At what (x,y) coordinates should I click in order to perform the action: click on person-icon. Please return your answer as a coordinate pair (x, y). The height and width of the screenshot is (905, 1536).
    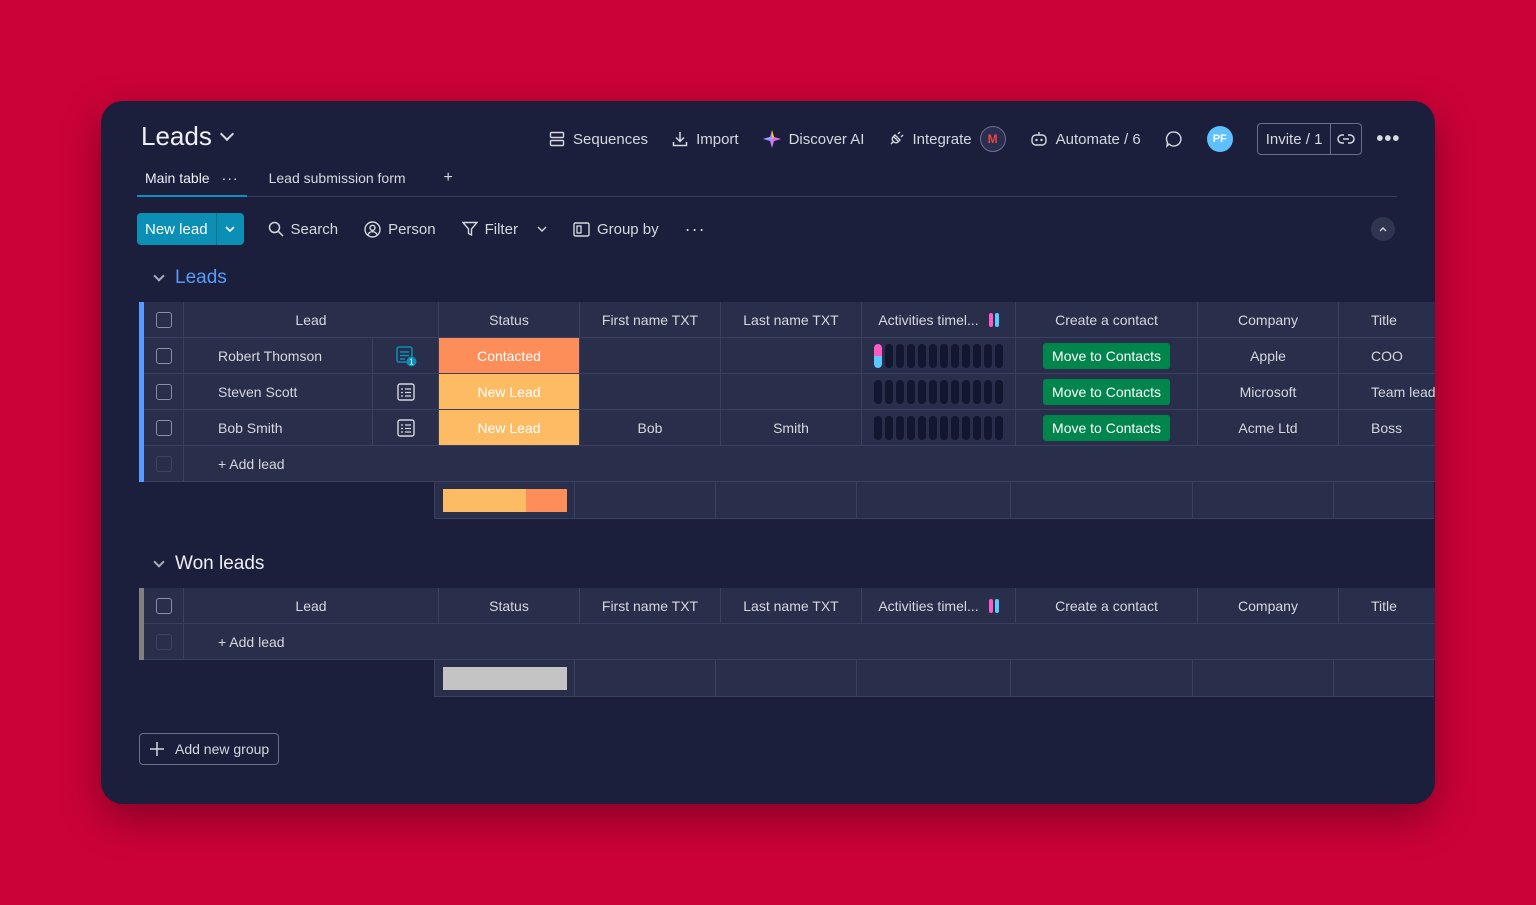
    Looking at the image, I should click on (372, 229).